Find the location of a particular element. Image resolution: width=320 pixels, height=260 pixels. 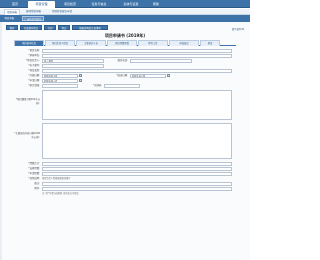

type-label: *项目类别: is located at coordinates (34, 70).